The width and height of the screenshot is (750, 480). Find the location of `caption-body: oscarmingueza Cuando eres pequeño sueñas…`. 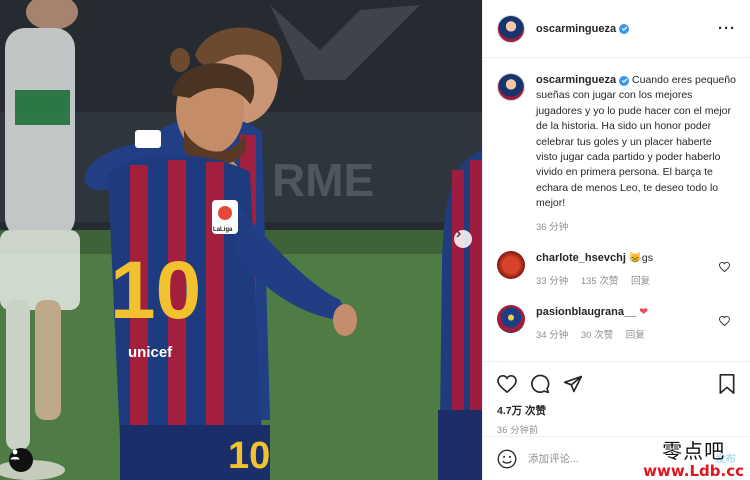

caption-body: oscarmingueza Cuando eres pequeño sueñas… is located at coordinates (636, 154).